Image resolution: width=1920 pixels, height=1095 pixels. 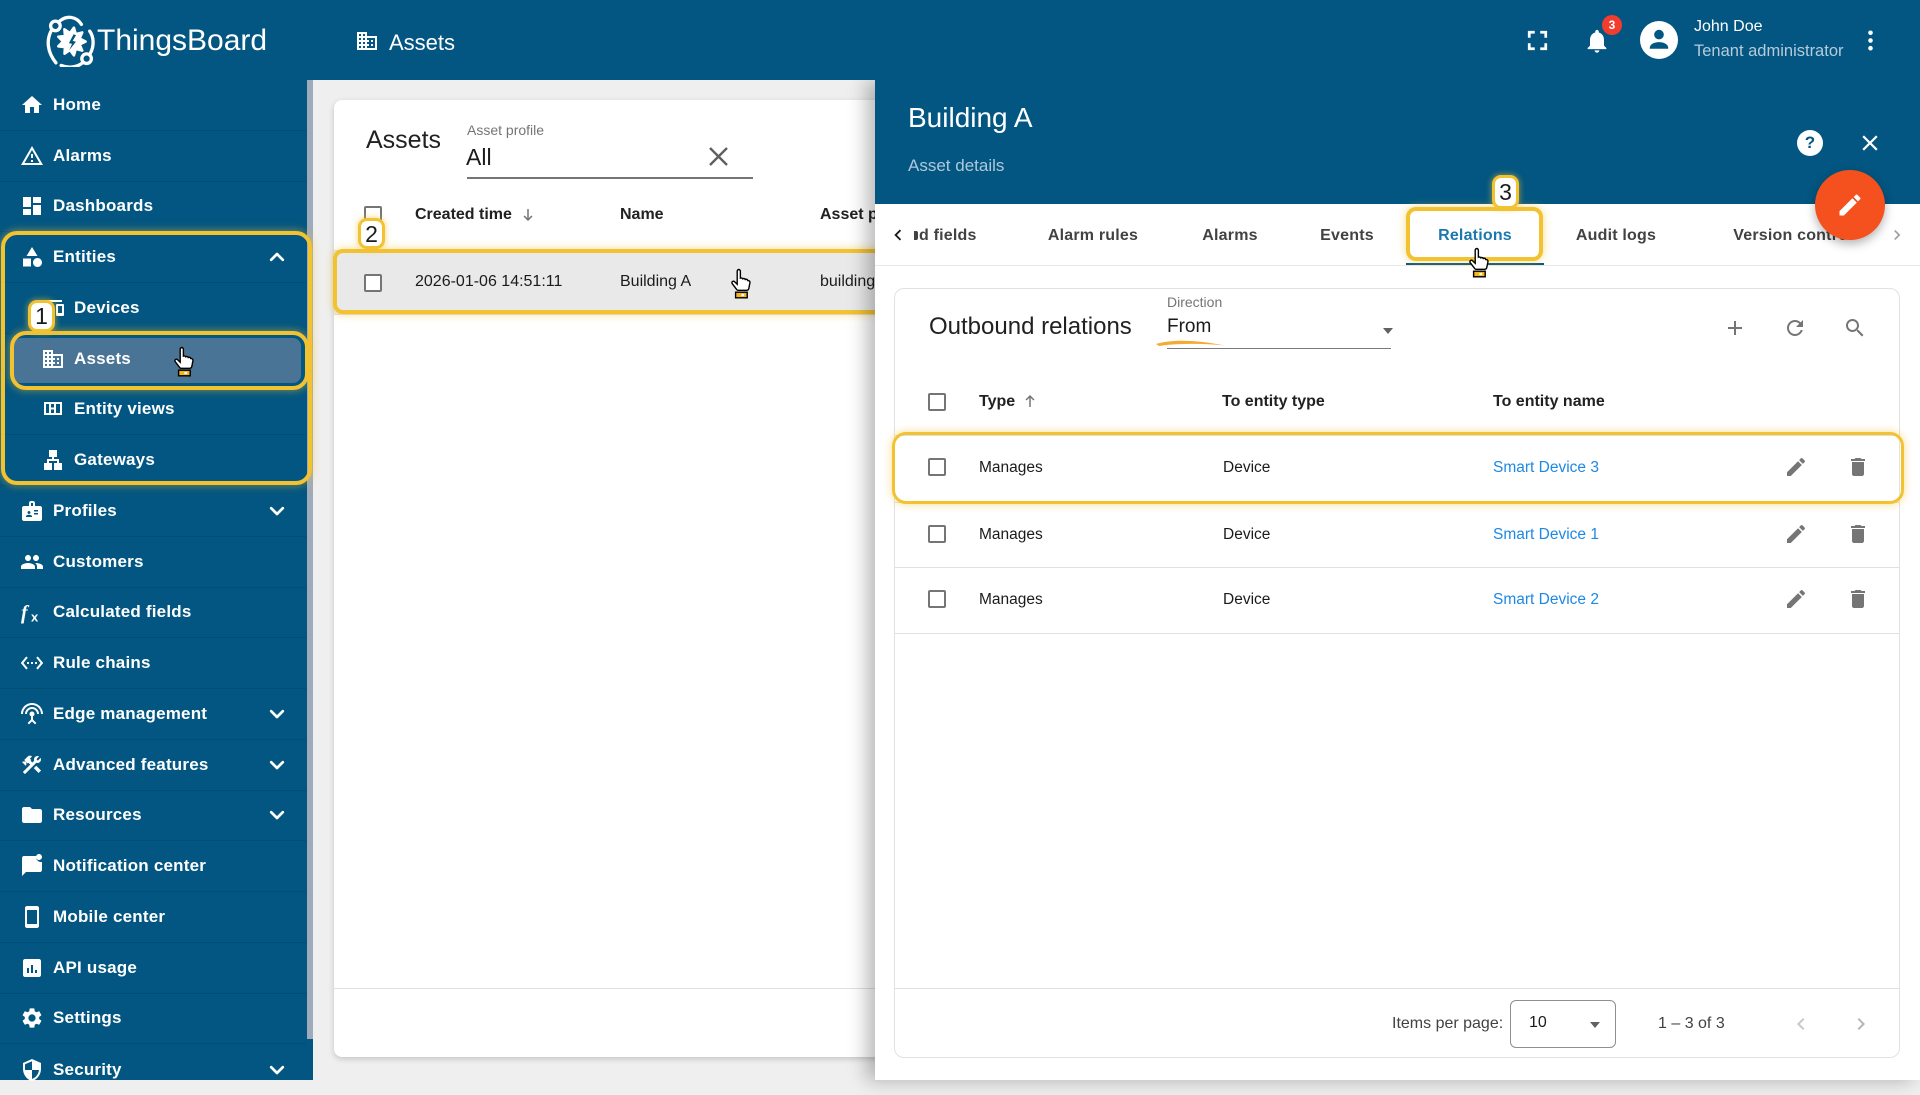 What do you see at coordinates (35, 617) in the screenshot?
I see `svg-text: x` at bounding box center [35, 617].